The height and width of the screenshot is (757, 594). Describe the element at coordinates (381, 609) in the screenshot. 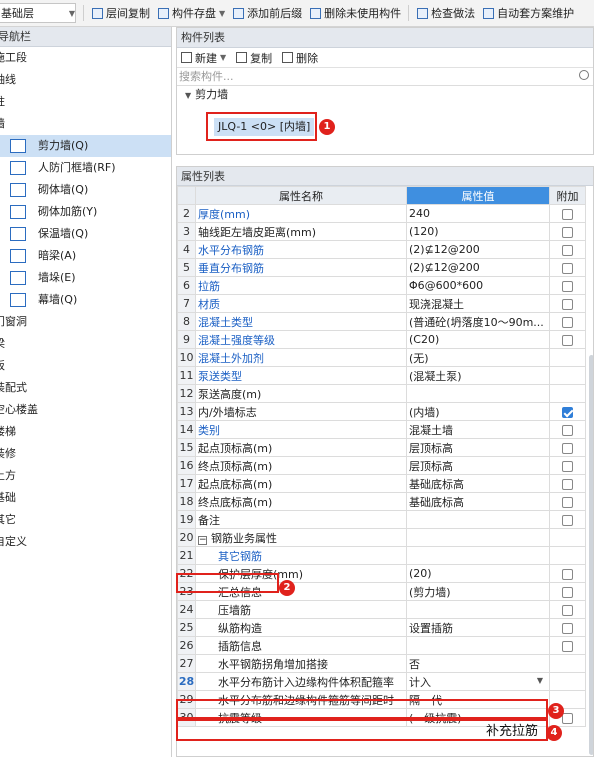

I see `property-row: 24 压墙筋` at that location.